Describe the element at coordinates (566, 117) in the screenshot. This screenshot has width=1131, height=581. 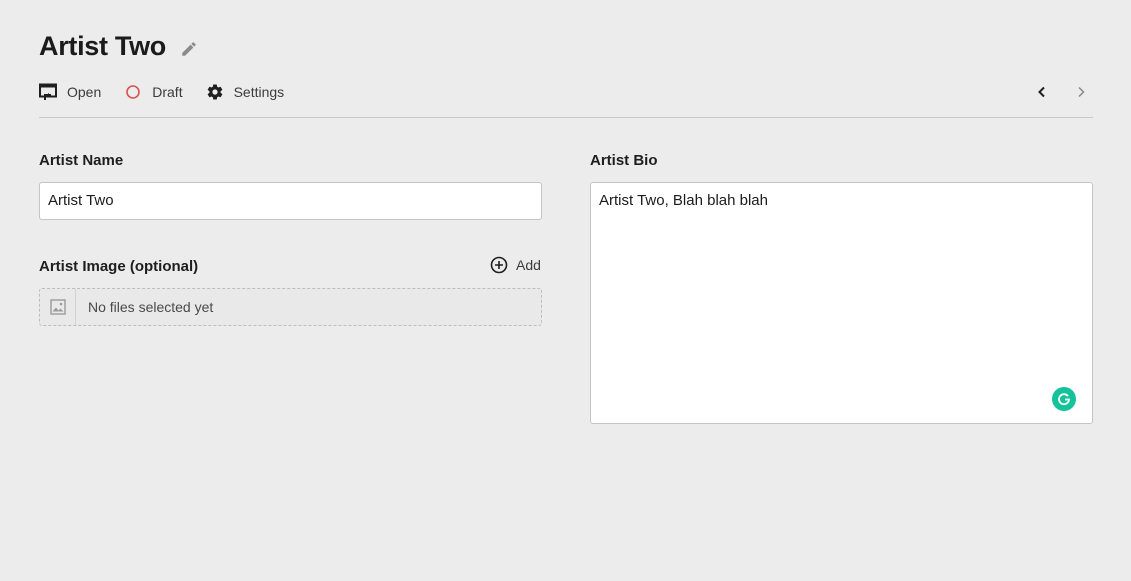
I see `header-divider` at that location.